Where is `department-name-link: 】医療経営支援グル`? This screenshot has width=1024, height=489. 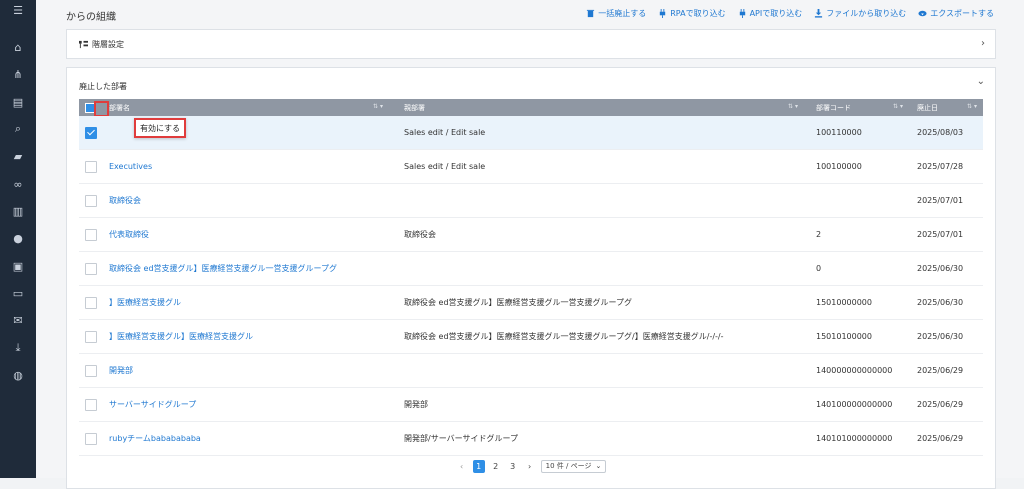
department-name-link: 】医療経営支援グル is located at coordinates (145, 302).